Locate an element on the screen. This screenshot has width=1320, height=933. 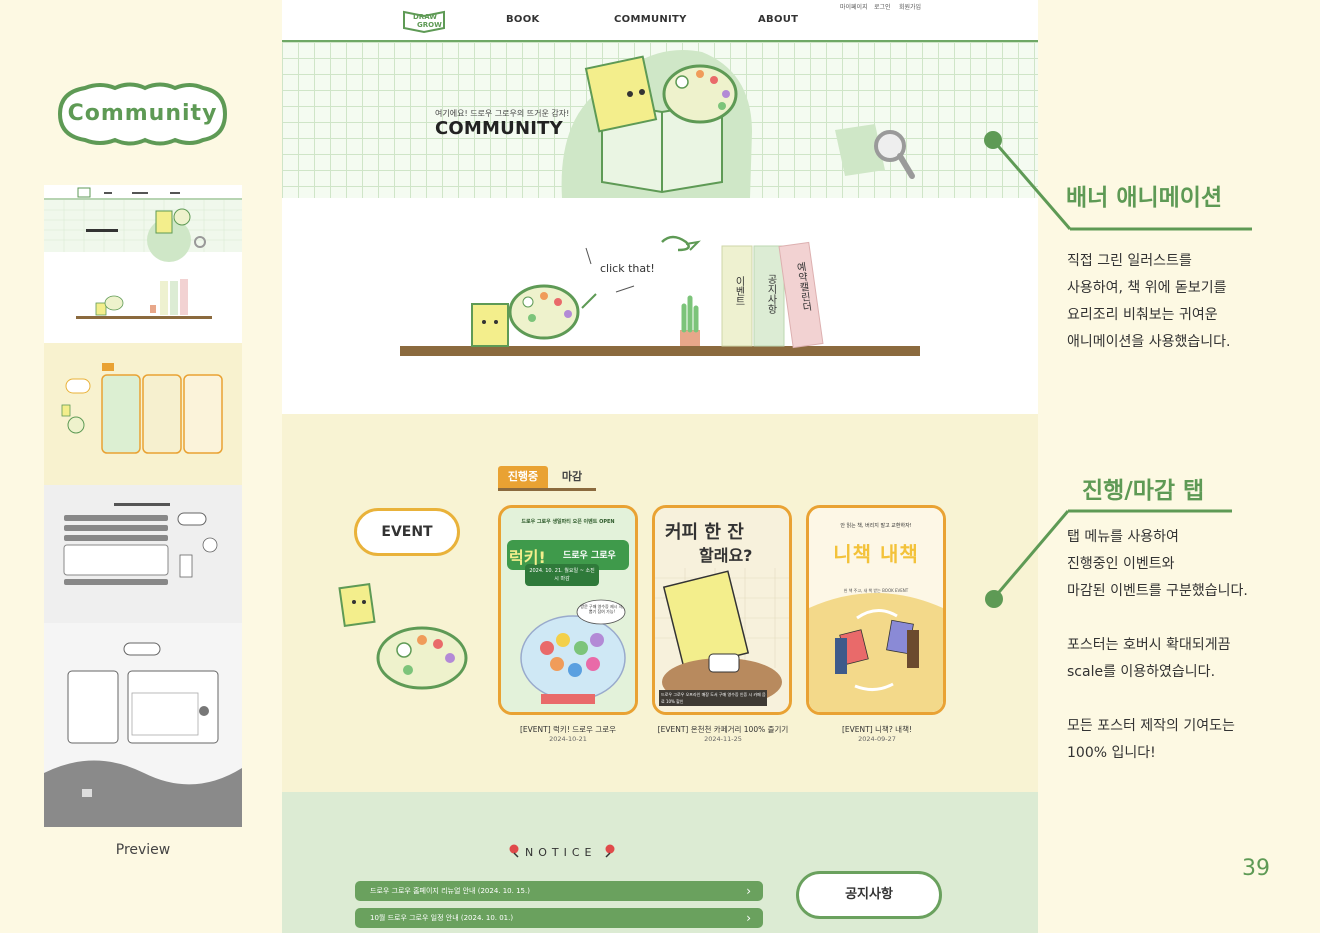
preview-calendar-footer-section is located at coordinates (143, 725).